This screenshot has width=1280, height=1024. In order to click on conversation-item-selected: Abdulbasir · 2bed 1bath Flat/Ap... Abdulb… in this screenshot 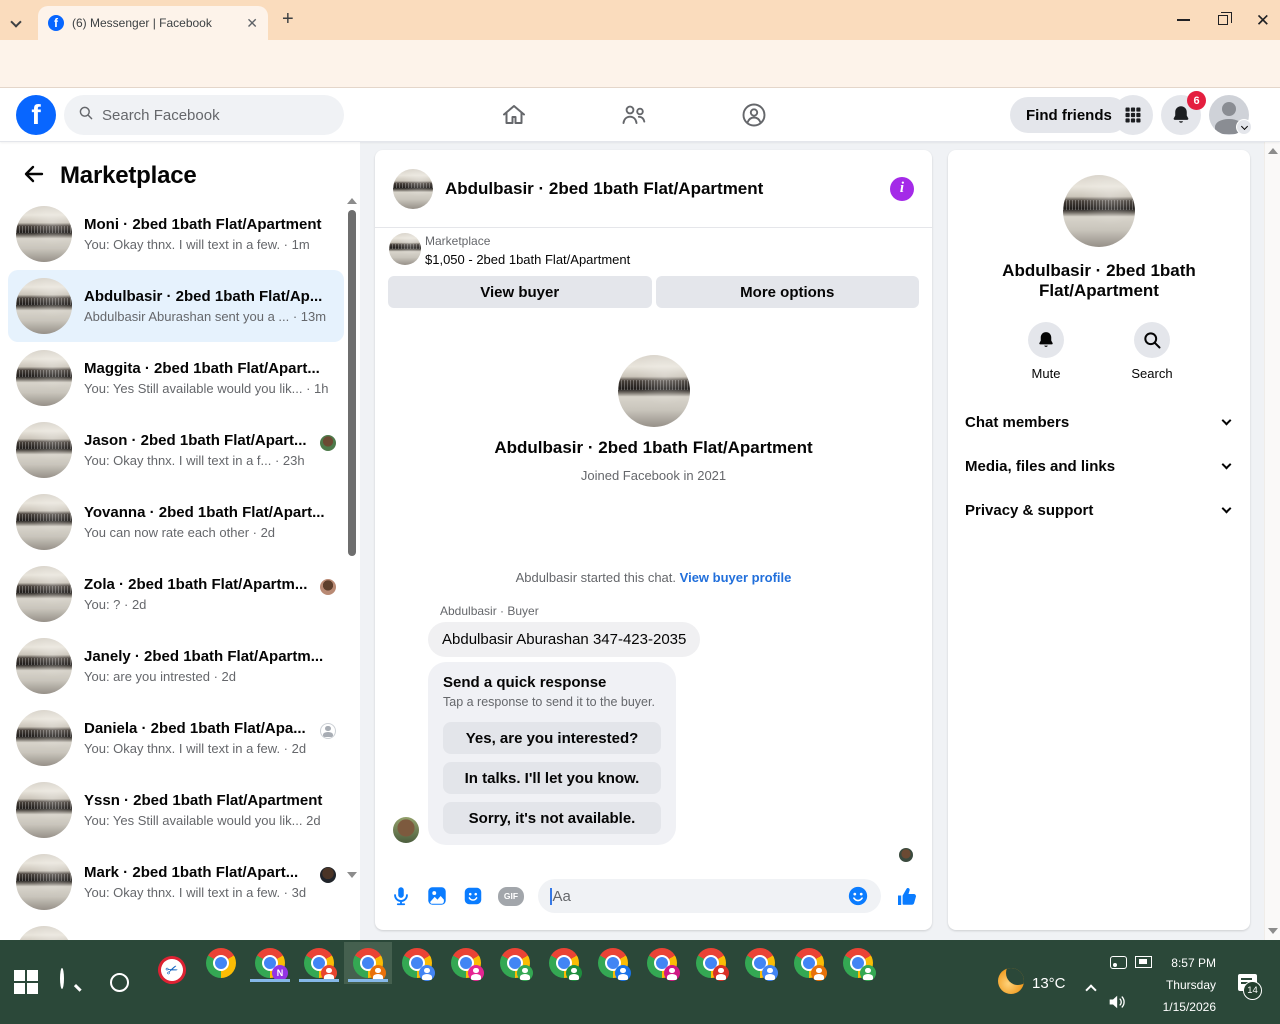, I will do `click(176, 306)`.